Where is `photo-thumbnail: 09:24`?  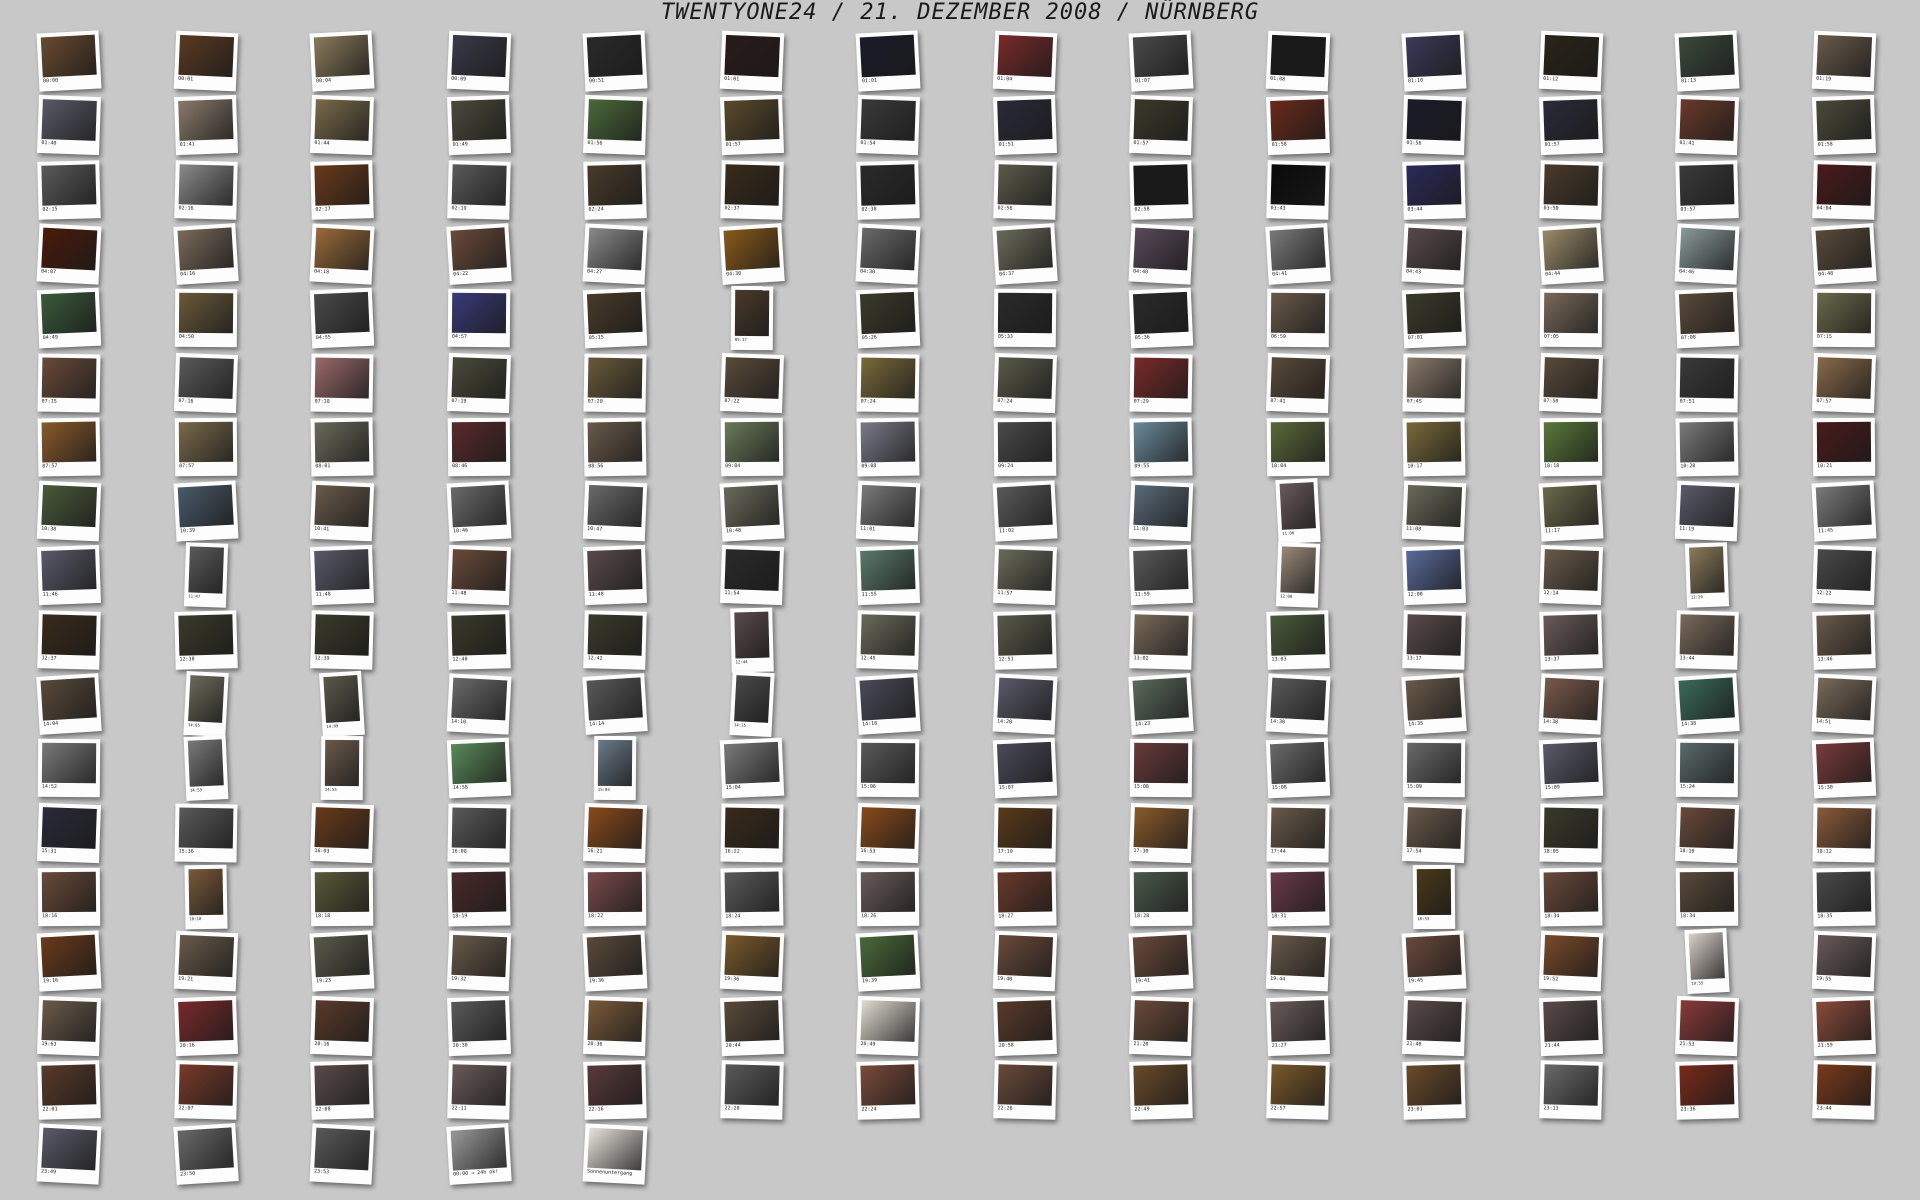 photo-thumbnail: 09:24 is located at coordinates (1024, 447).